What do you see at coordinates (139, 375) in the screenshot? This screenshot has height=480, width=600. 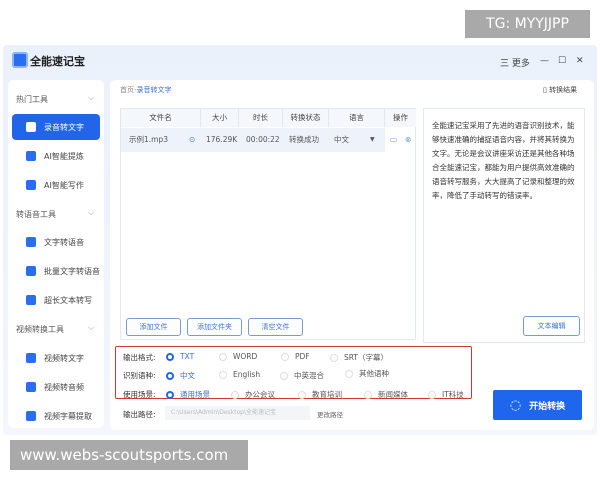 I see `language-label: 识别语种:` at bounding box center [139, 375].